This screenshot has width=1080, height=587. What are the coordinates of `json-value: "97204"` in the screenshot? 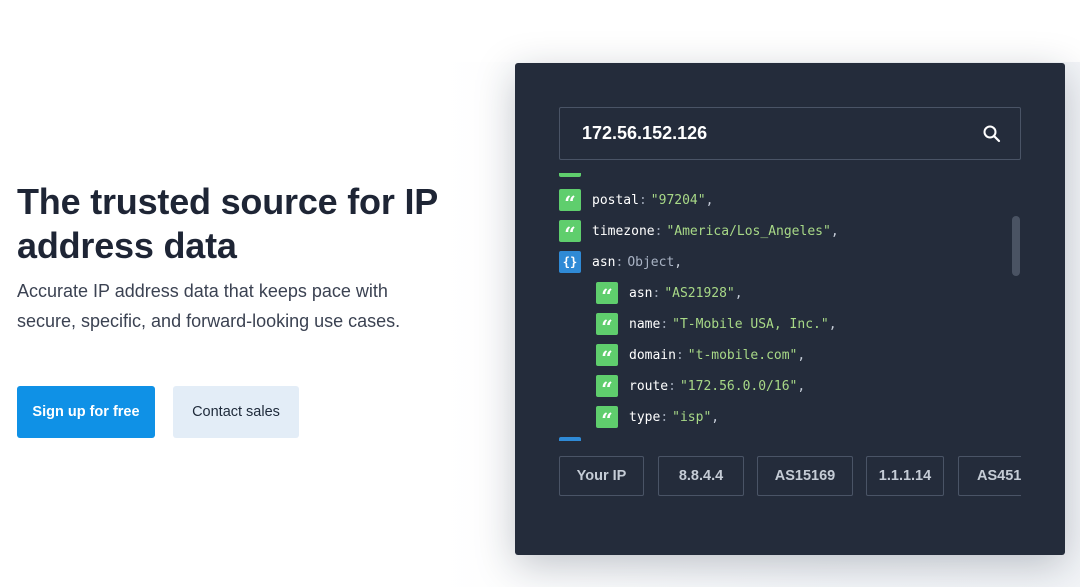 It's located at (678, 200).